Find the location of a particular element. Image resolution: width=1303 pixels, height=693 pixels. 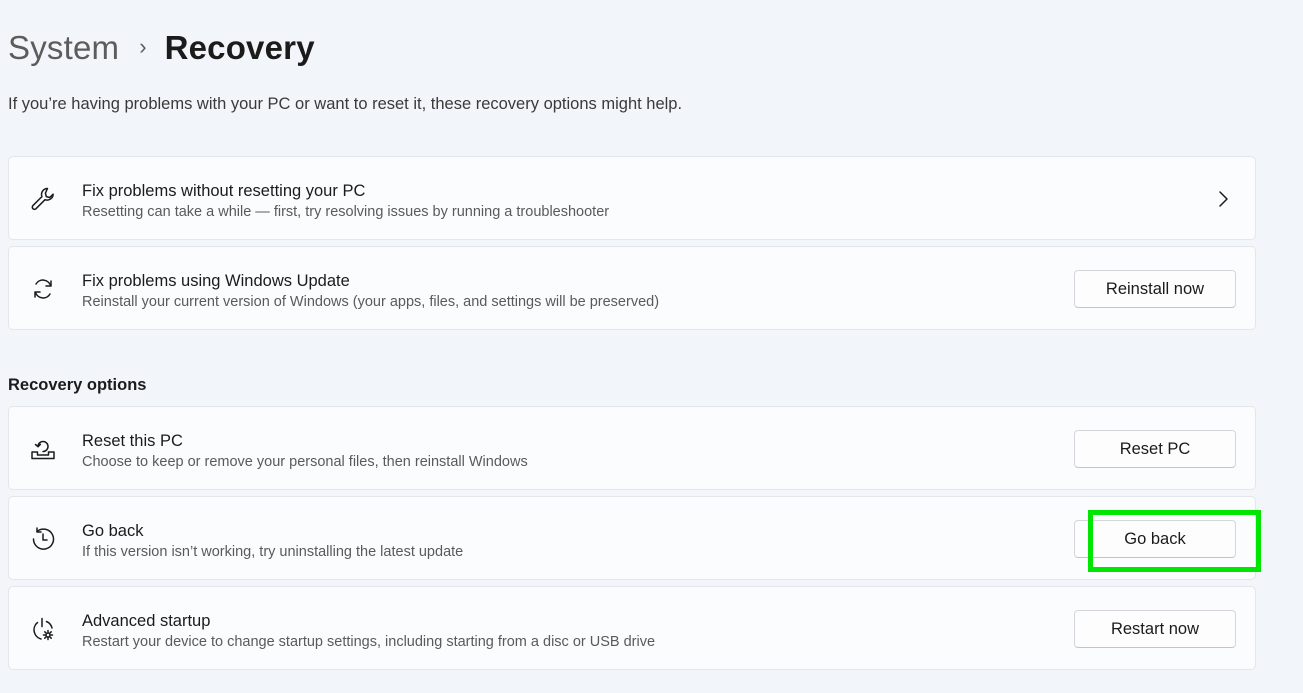

restart-now-button: Restart now is located at coordinates (1155, 629).